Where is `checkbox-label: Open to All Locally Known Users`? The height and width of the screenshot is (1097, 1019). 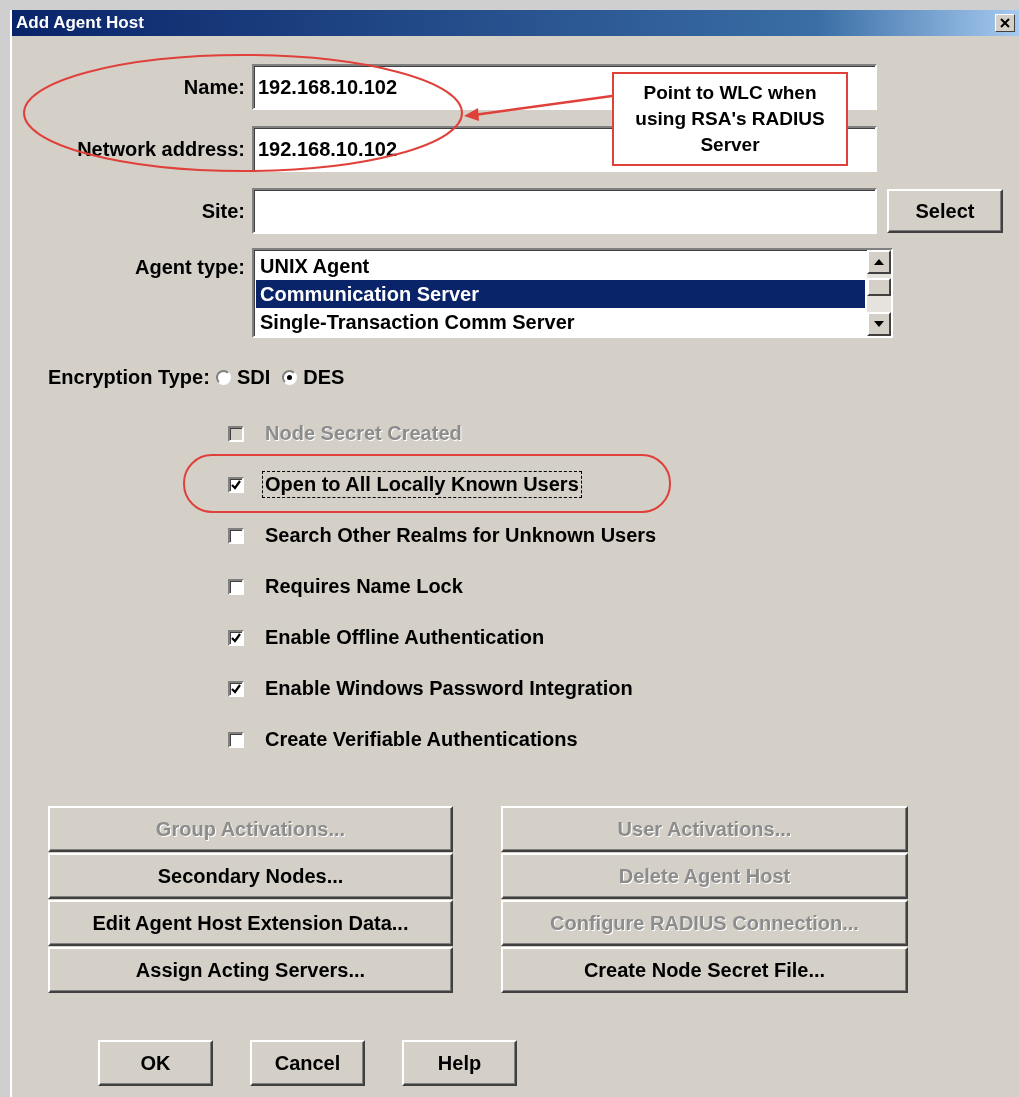
checkbox-label: Open to All Locally Known Users is located at coordinates (422, 484).